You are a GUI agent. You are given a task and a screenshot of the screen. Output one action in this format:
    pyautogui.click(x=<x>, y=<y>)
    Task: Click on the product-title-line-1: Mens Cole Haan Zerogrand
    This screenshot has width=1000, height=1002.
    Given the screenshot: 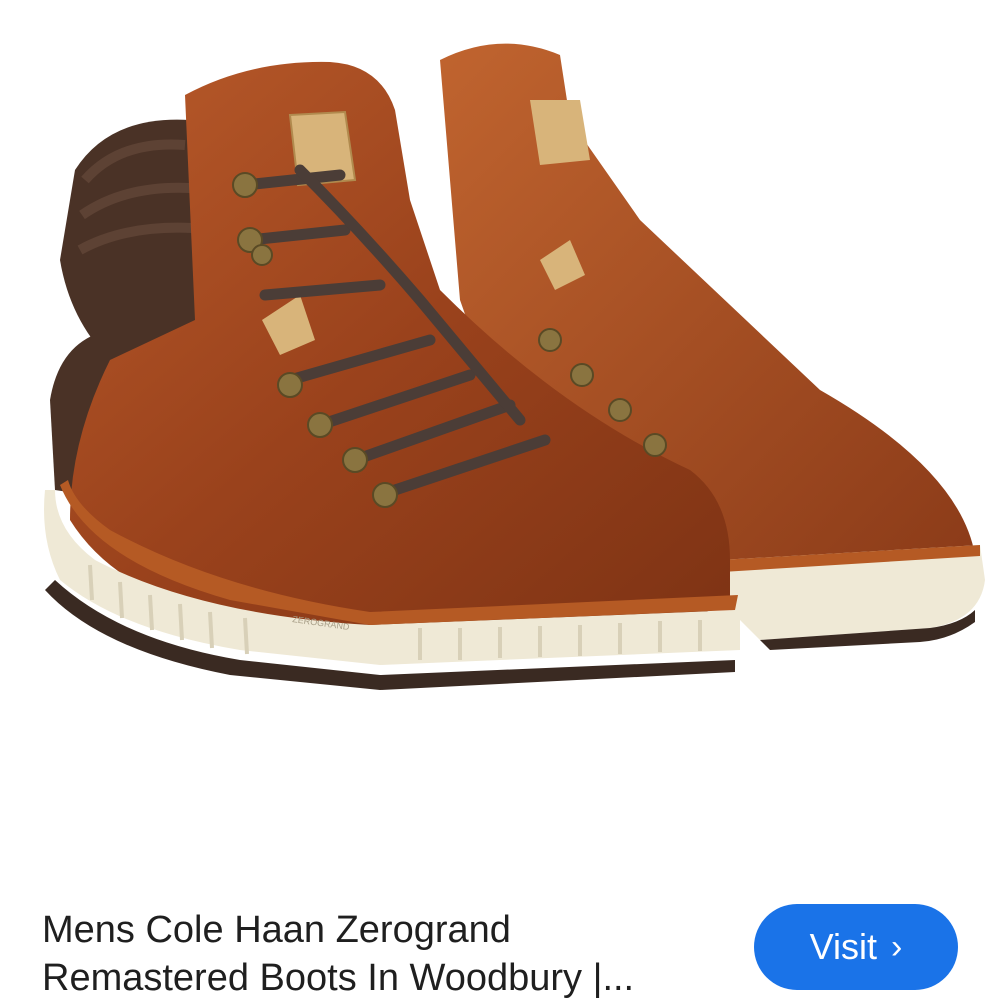 What is the action you would take?
    pyautogui.click(x=276, y=930)
    